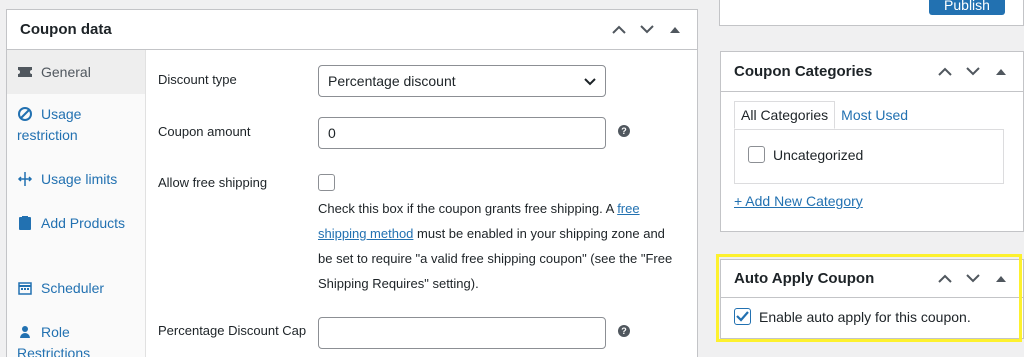 The image size is (1024, 357). Describe the element at coordinates (785, 115) in the screenshot. I see `tab-all-categories: All Categories` at that location.